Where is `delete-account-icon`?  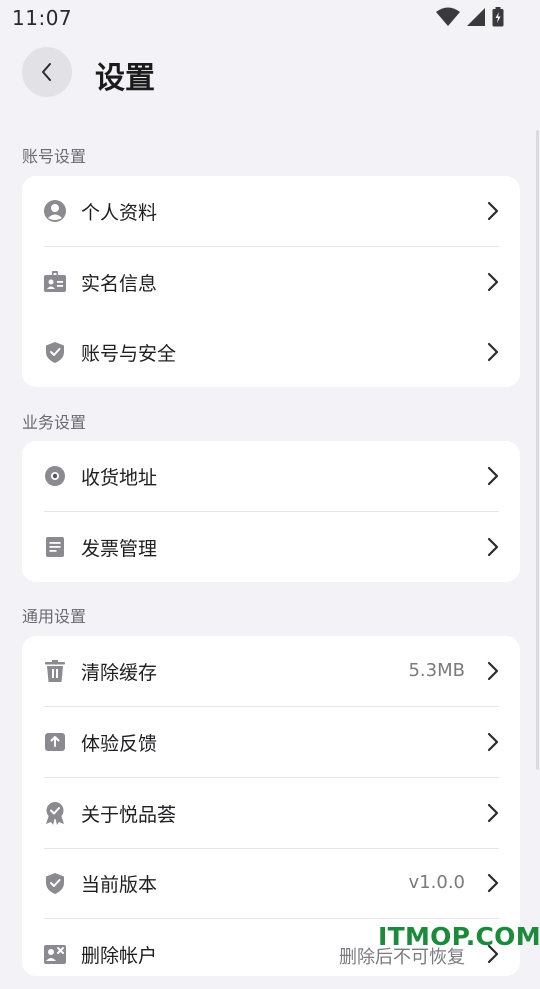
delete-account-icon is located at coordinates (55, 954).